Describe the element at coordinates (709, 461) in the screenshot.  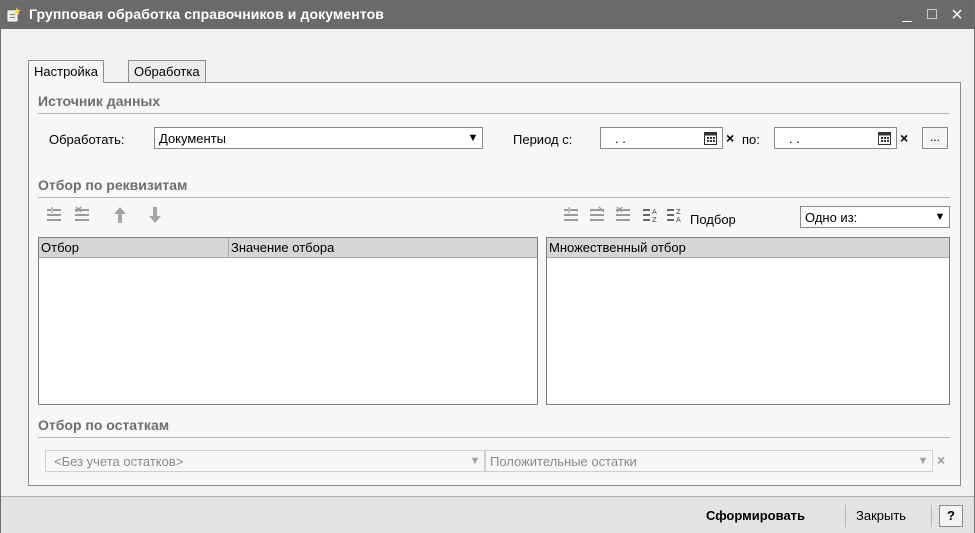
I see `balance-type-select: Положительные остатки ▼` at that location.